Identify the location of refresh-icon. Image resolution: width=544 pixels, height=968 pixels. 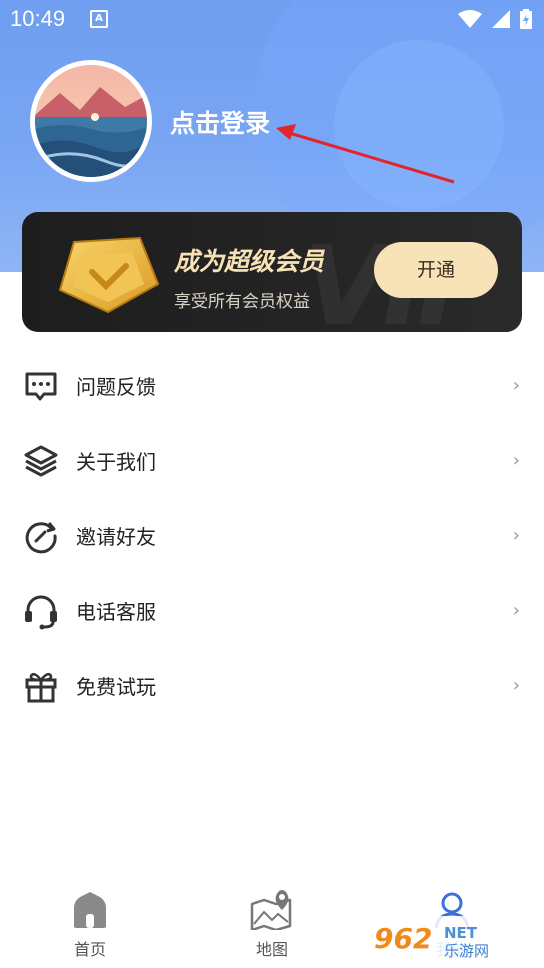
(41, 537).